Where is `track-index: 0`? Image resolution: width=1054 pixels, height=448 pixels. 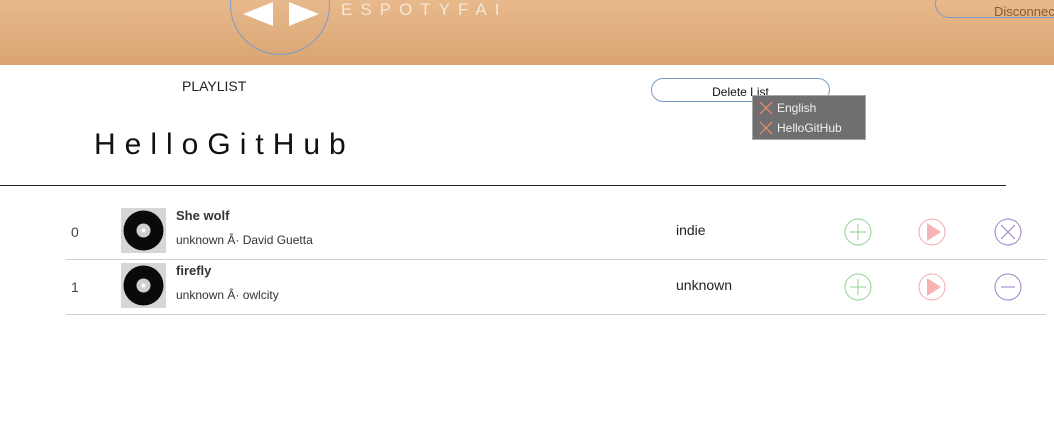
track-index: 0 is located at coordinates (75, 232).